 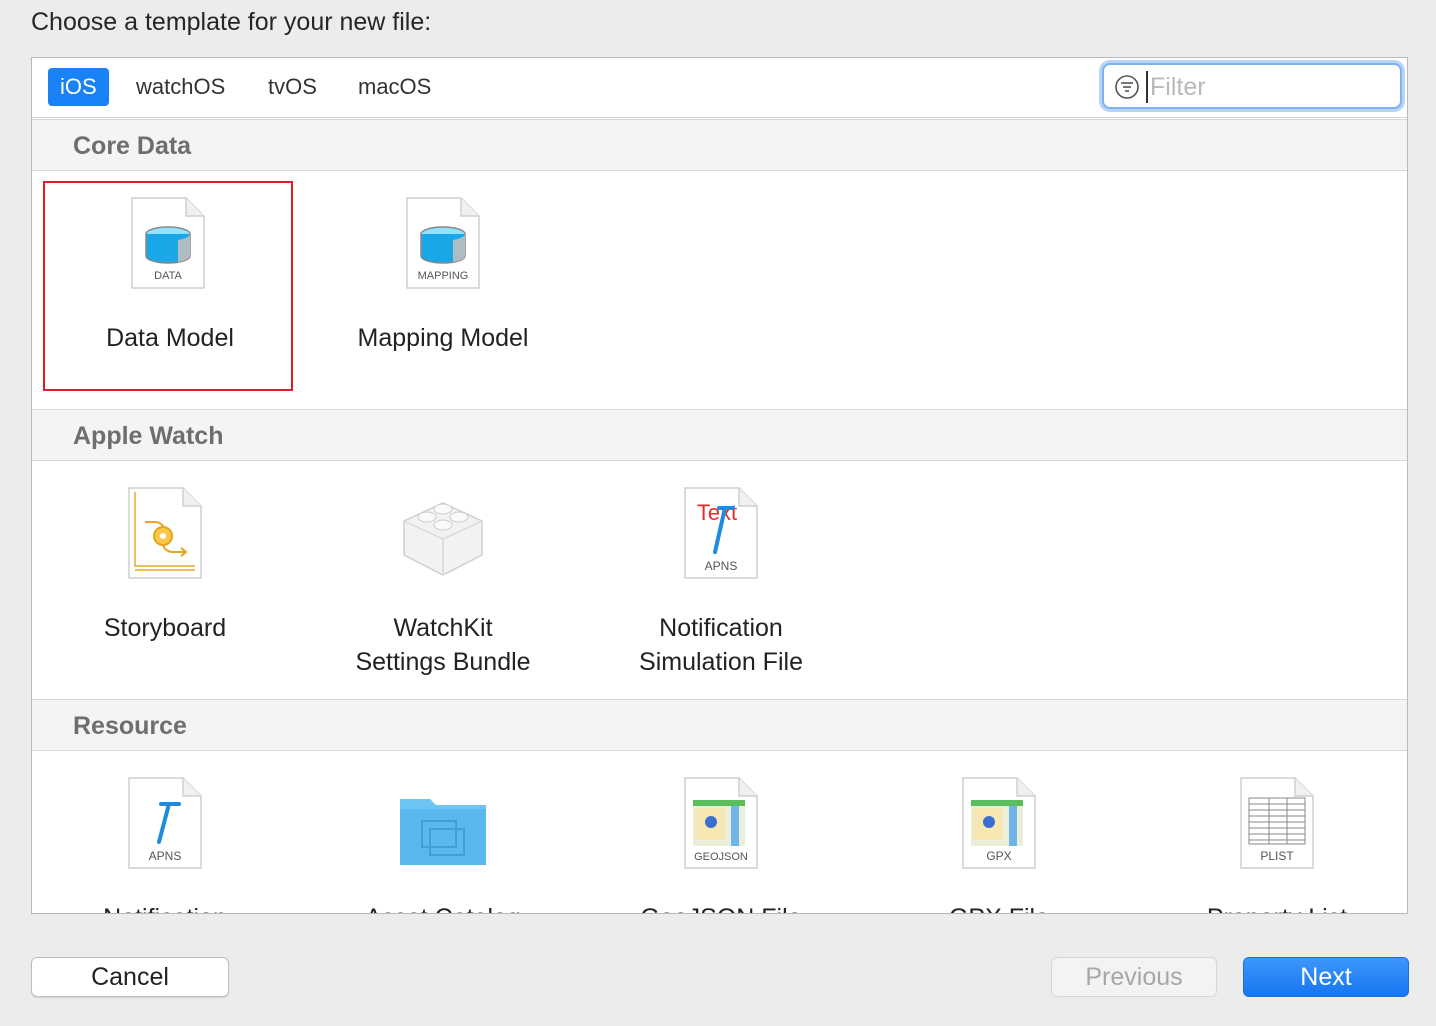 I want to click on label-line: WatchKit, so click(x=443, y=628).